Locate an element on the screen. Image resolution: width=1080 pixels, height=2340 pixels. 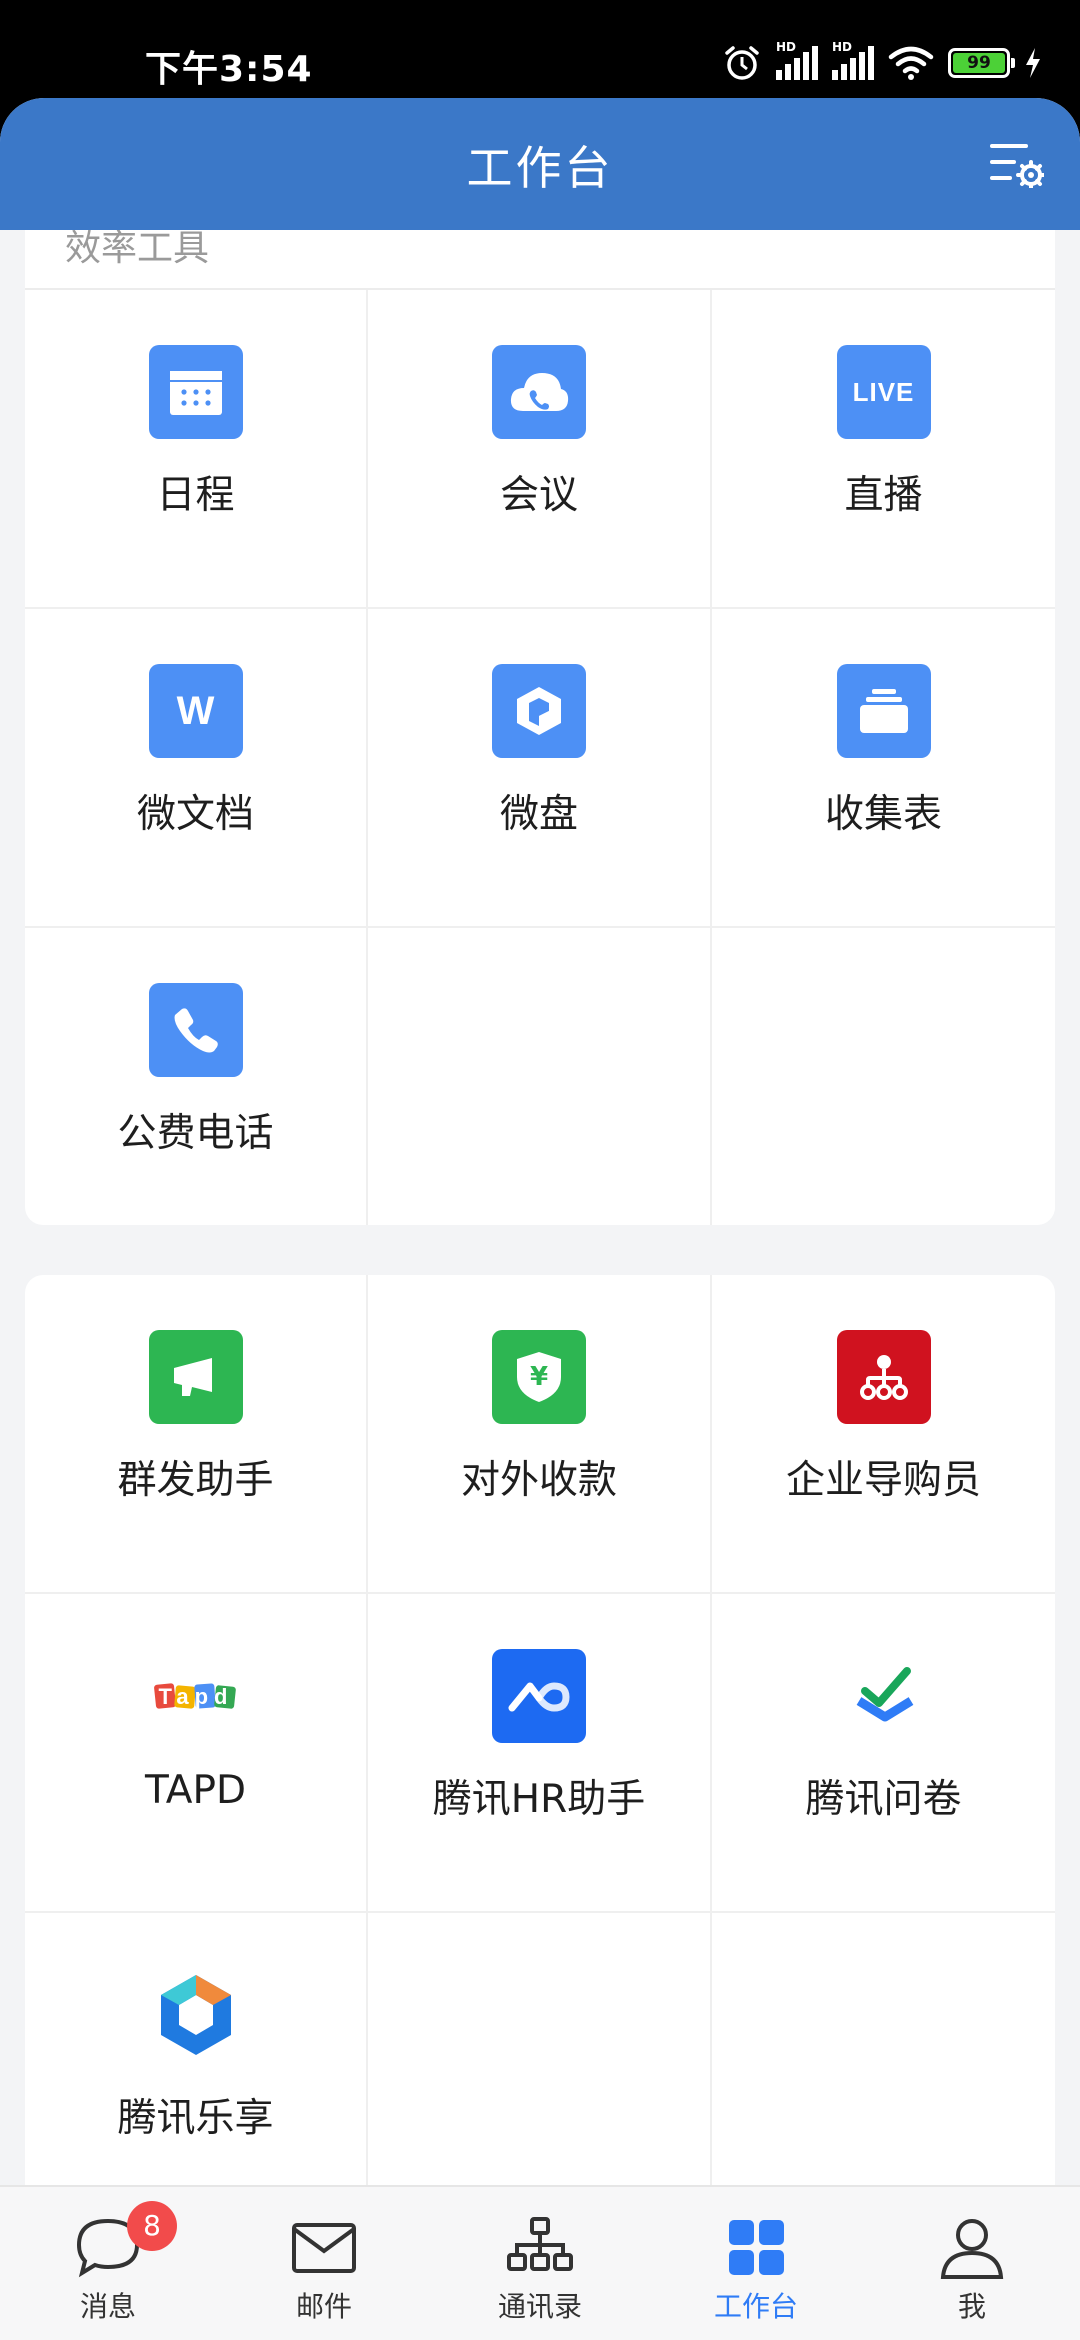
app-label: TAPD is located at coordinates (195, 1790).